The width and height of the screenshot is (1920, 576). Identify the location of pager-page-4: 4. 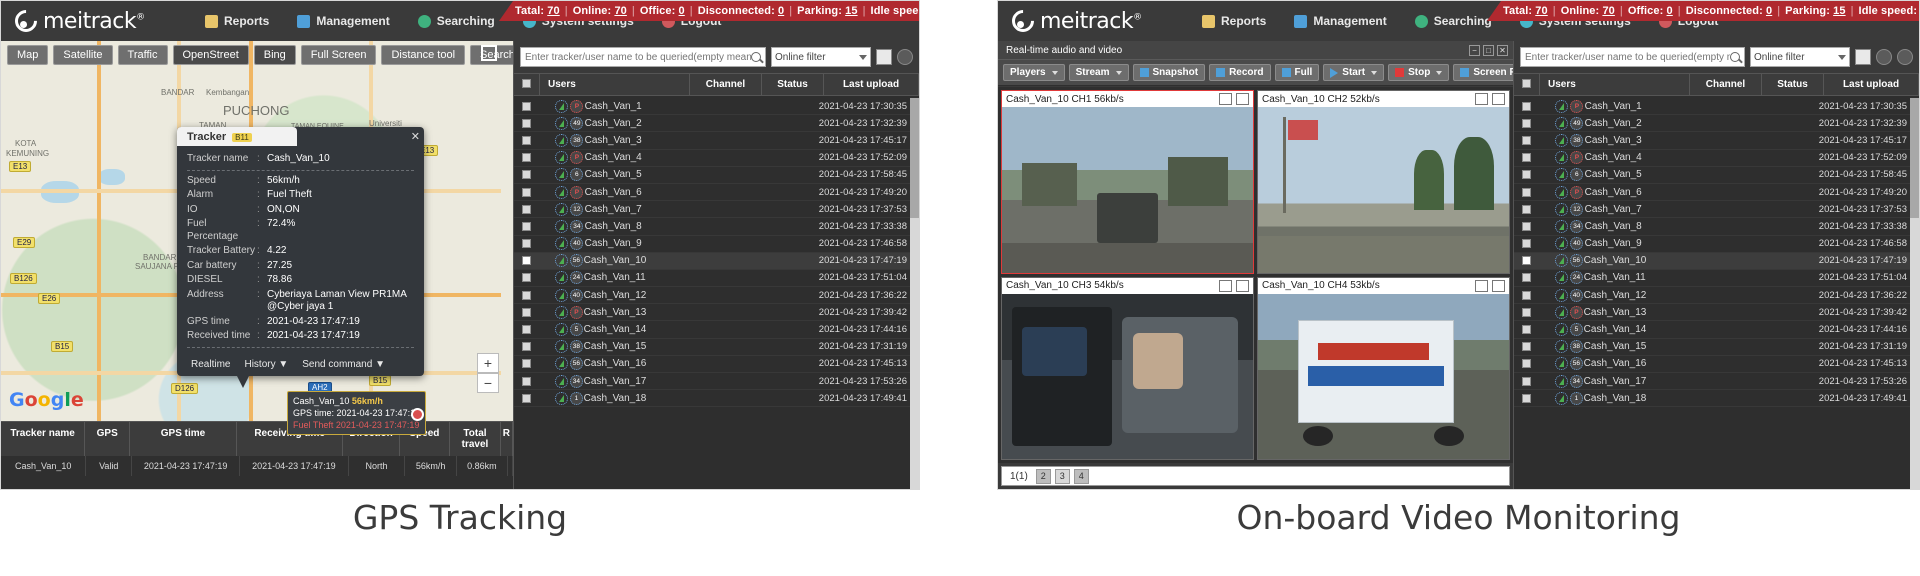
(1081, 476).